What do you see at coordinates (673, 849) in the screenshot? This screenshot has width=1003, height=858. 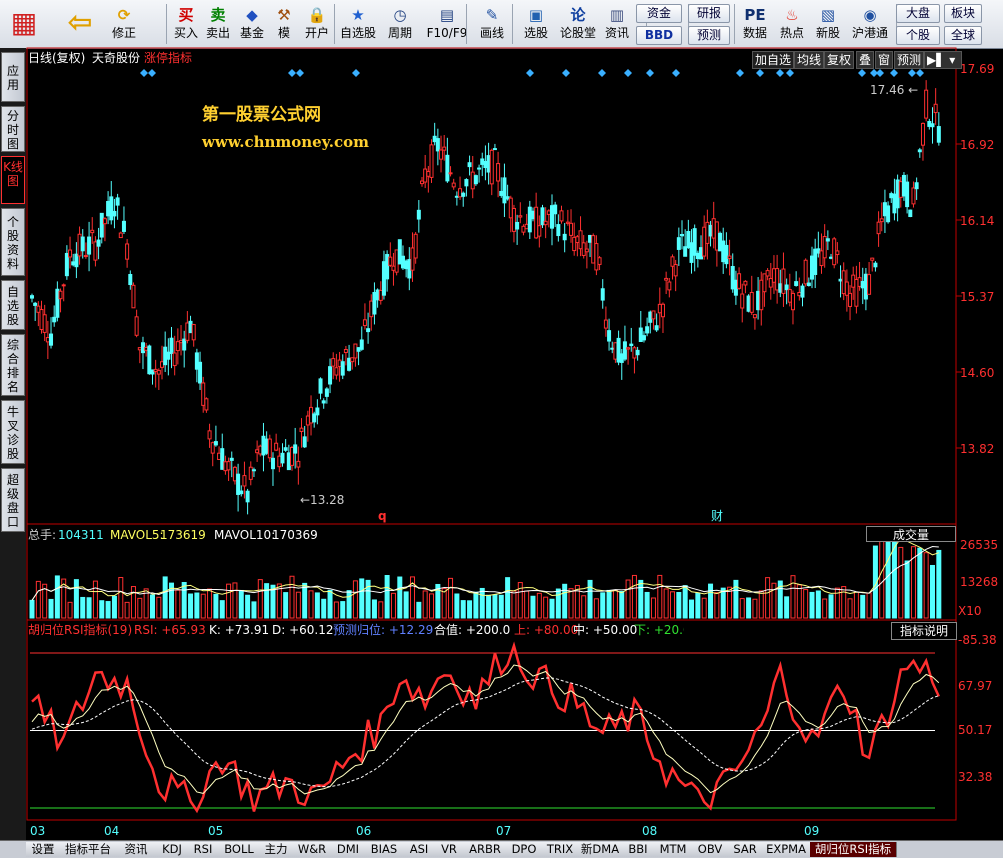 I see `indicator-tab: MTM` at bounding box center [673, 849].